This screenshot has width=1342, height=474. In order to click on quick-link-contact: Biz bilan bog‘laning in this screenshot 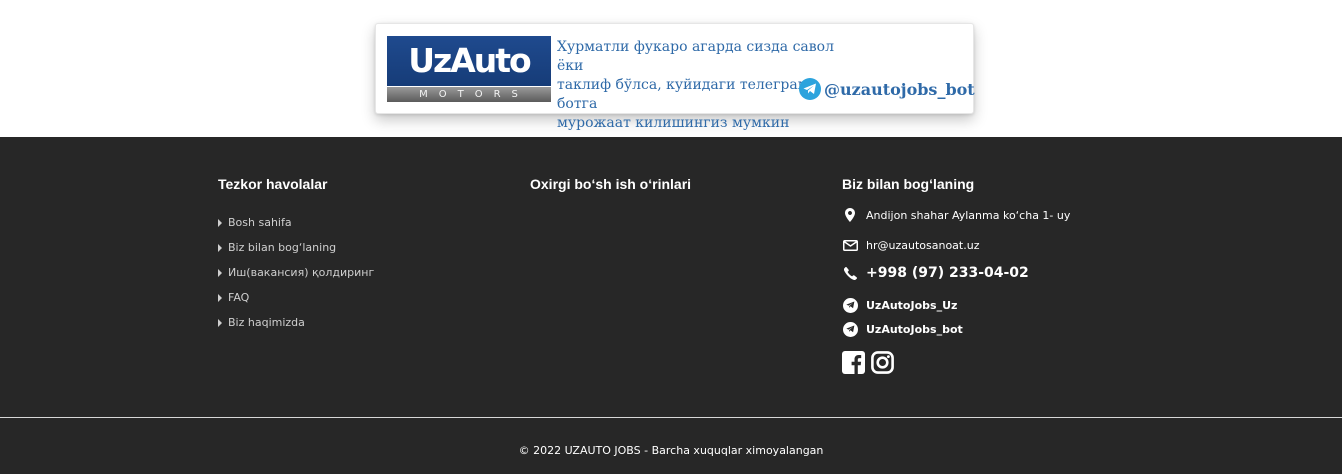, I will do `click(358, 247)`.